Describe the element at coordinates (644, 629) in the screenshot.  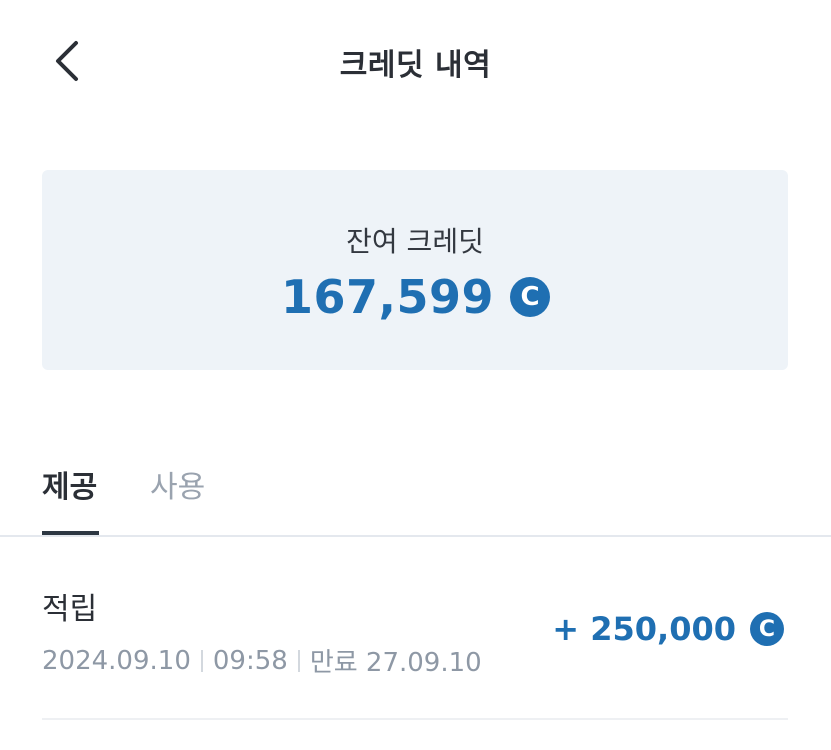
I see `transaction-amount: + 250,000` at that location.